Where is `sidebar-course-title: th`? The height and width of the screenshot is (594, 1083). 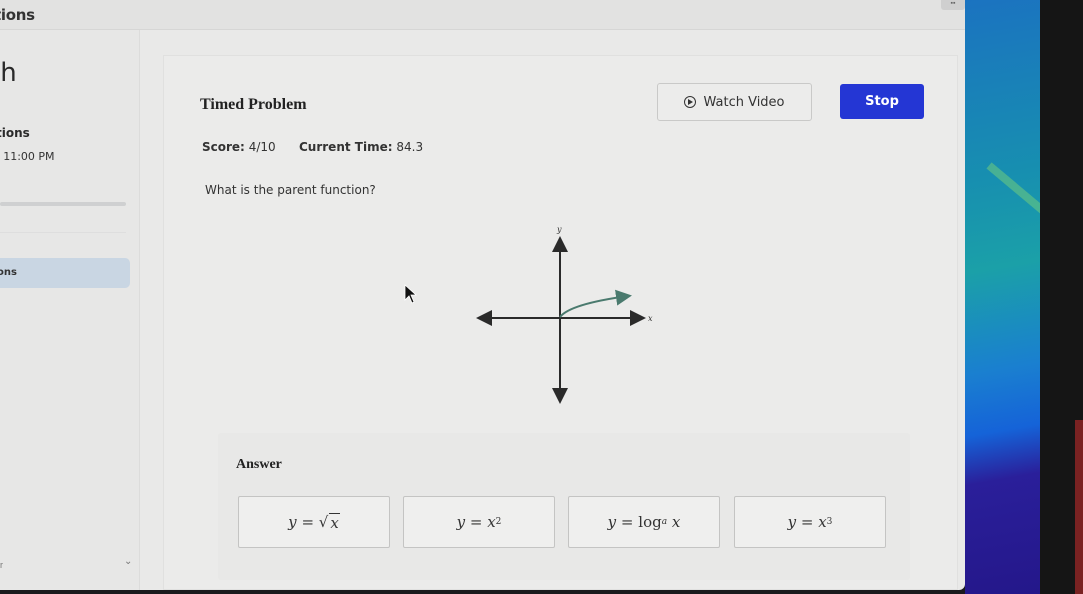 sidebar-course-title: th is located at coordinates (8, 73).